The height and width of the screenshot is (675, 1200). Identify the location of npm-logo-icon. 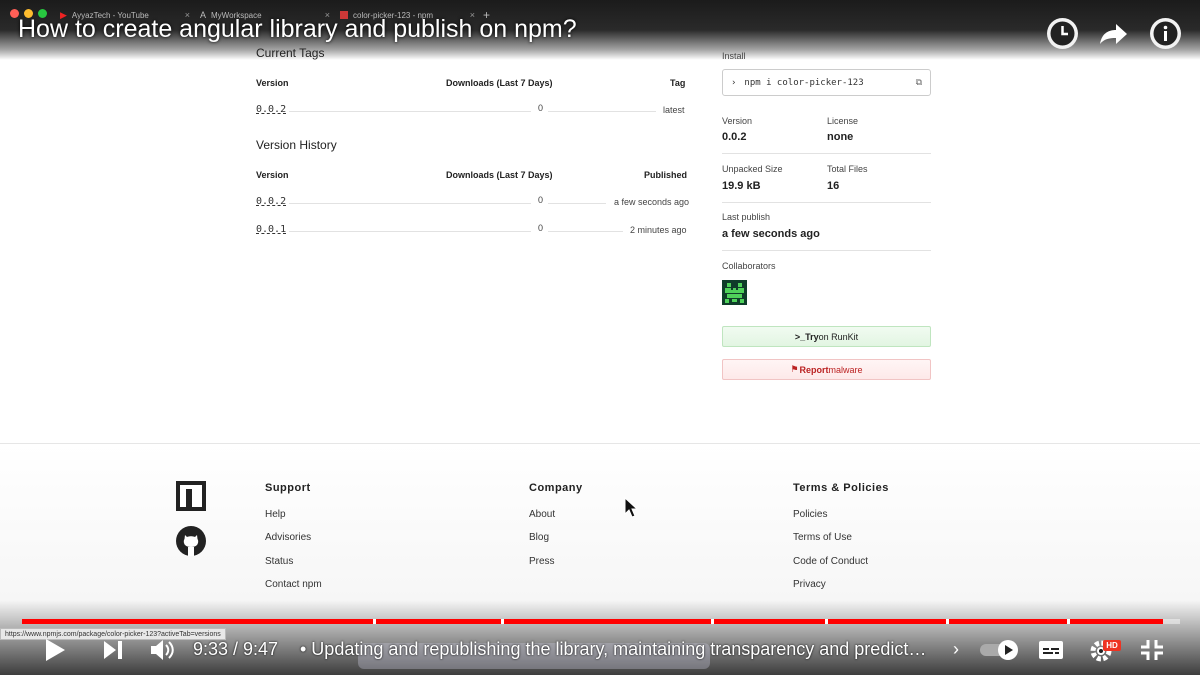
(191, 496).